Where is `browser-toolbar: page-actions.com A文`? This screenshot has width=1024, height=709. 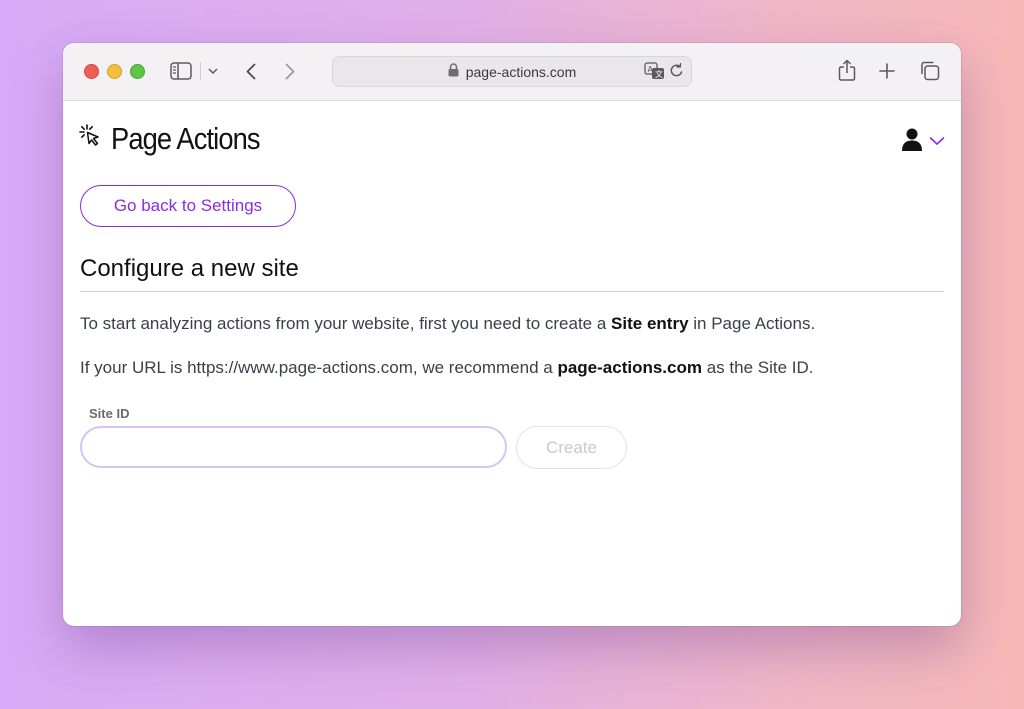 browser-toolbar: page-actions.com A文 is located at coordinates (512, 72).